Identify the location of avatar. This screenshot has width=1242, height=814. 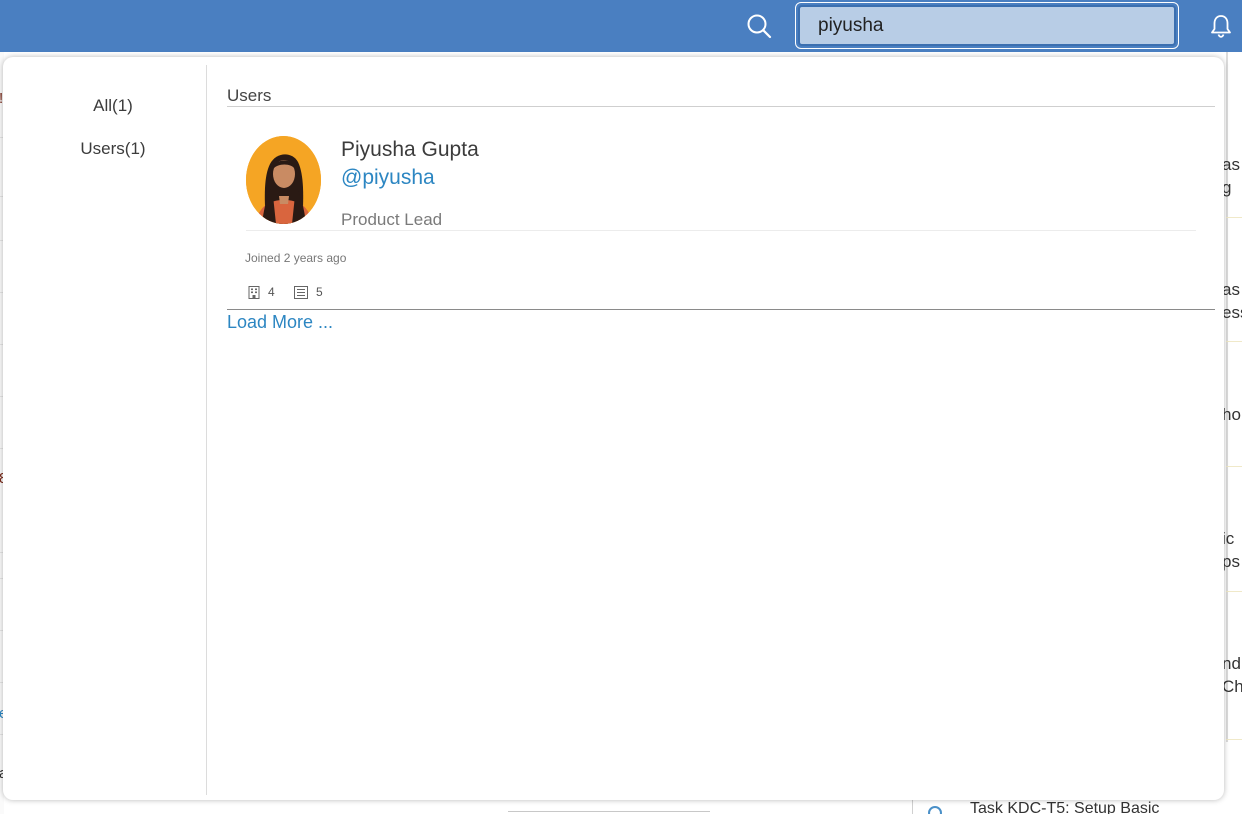
(283, 180).